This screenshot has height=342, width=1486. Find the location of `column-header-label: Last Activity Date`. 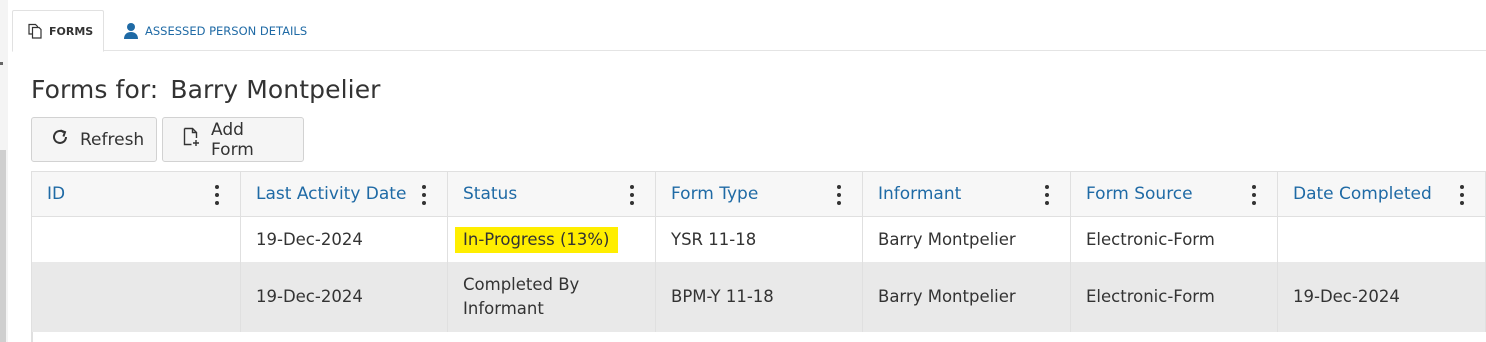

column-header-label: Last Activity Date is located at coordinates (331, 194).